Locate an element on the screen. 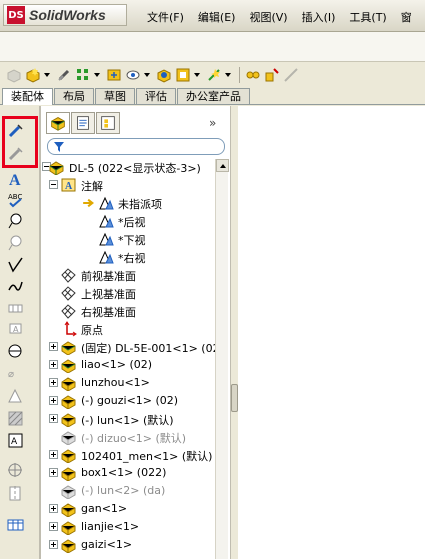  table-icon is located at coordinates (15, 524).